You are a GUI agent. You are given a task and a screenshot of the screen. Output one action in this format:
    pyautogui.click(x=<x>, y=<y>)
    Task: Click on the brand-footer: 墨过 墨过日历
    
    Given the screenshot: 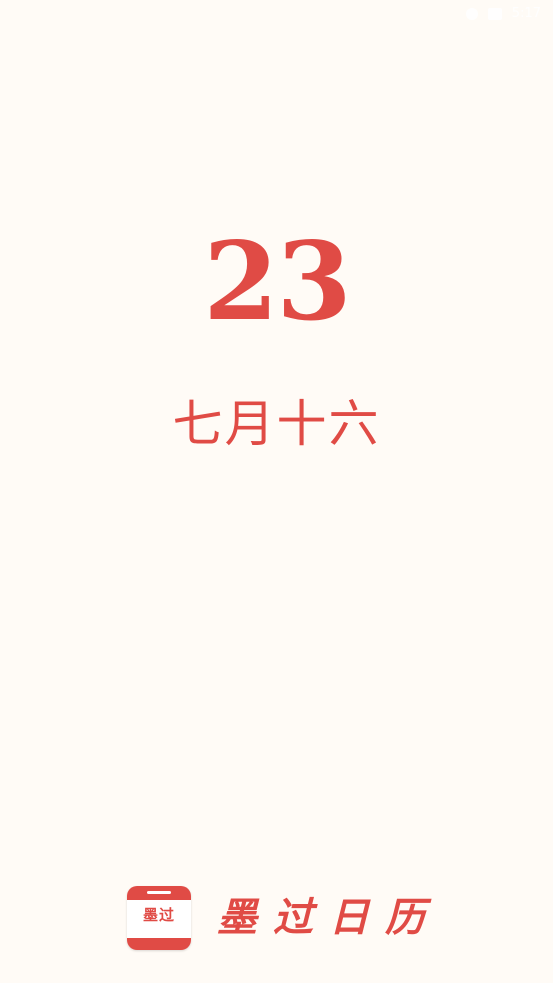 What is the action you would take?
    pyautogui.click(x=284, y=918)
    